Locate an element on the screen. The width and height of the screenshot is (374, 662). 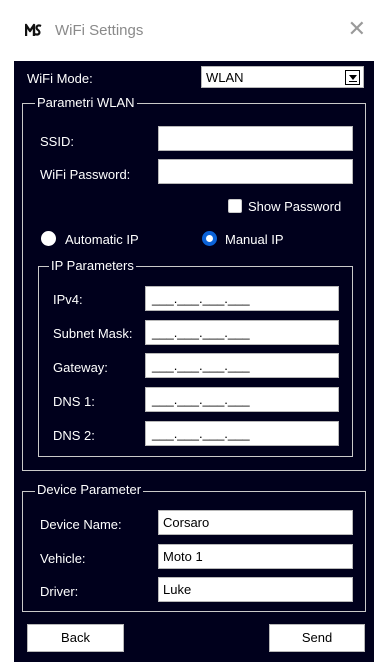
wifi-mode-value: WLAN is located at coordinates (225, 77).